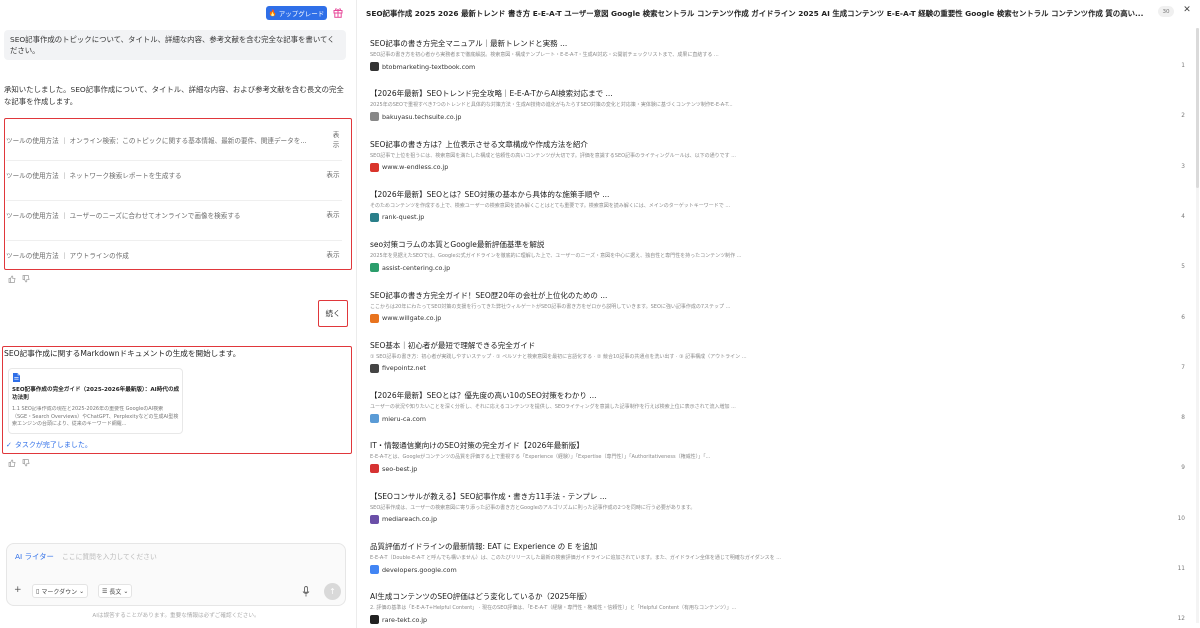 The height and width of the screenshot is (628, 1200). What do you see at coordinates (105, 591) in the screenshot?
I see `list-icon: ☰` at bounding box center [105, 591].